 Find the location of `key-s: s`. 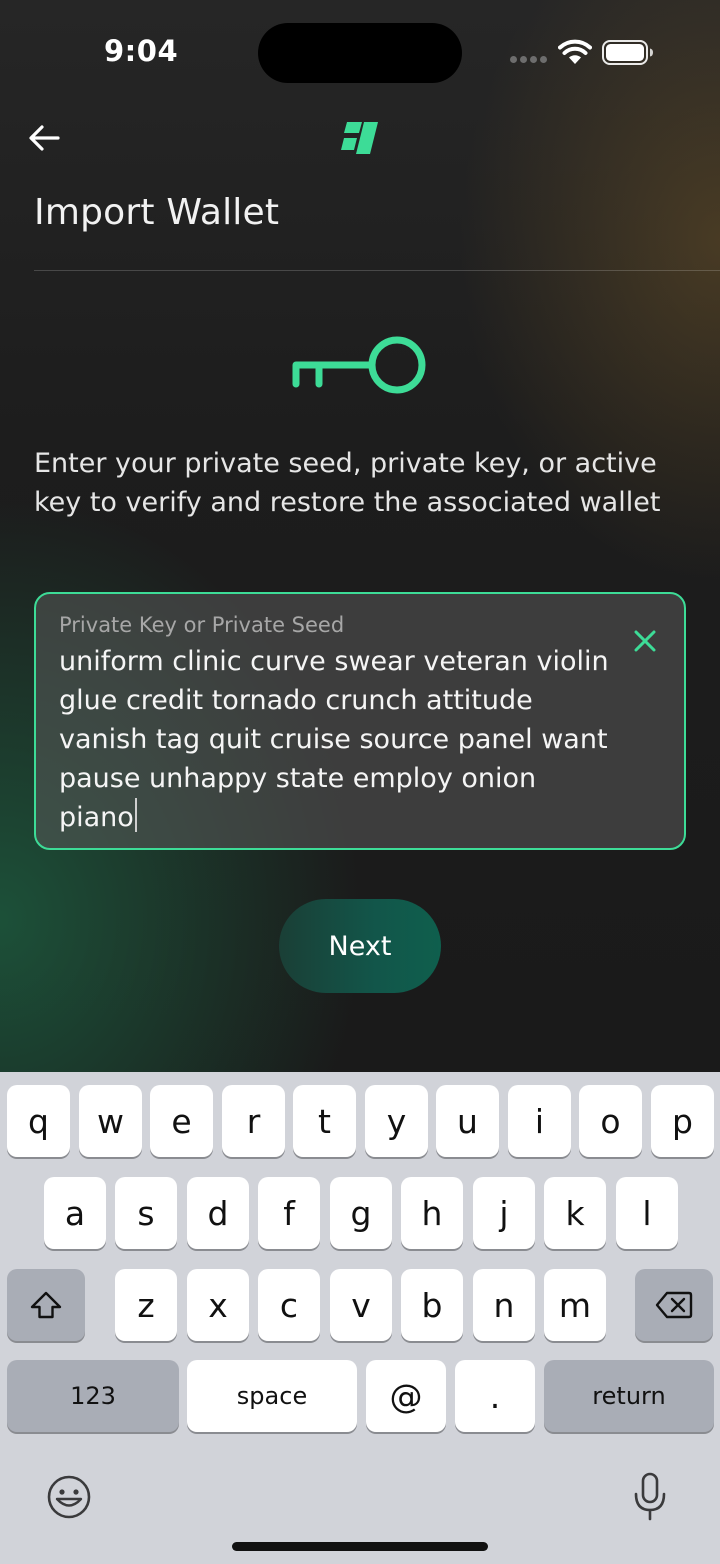

key-s: s is located at coordinates (146, 1213).